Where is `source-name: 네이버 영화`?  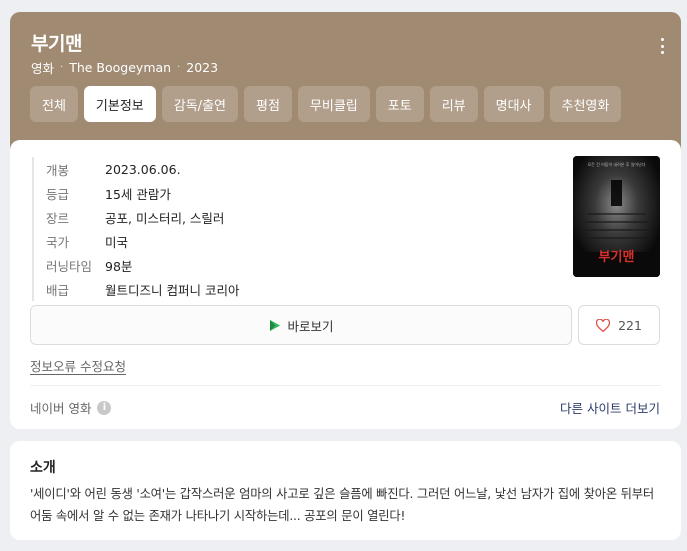 source-name: 네이버 영화 is located at coordinates (61, 408).